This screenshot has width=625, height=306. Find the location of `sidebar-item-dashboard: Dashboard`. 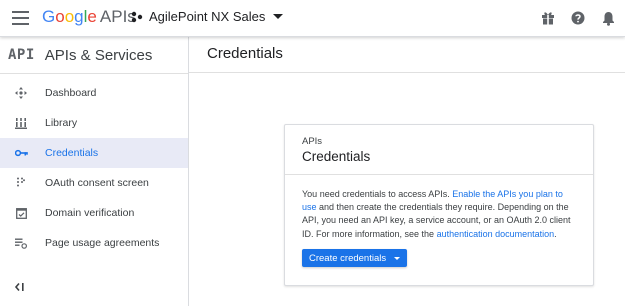

sidebar-item-dashboard: Dashboard is located at coordinates (94, 93).